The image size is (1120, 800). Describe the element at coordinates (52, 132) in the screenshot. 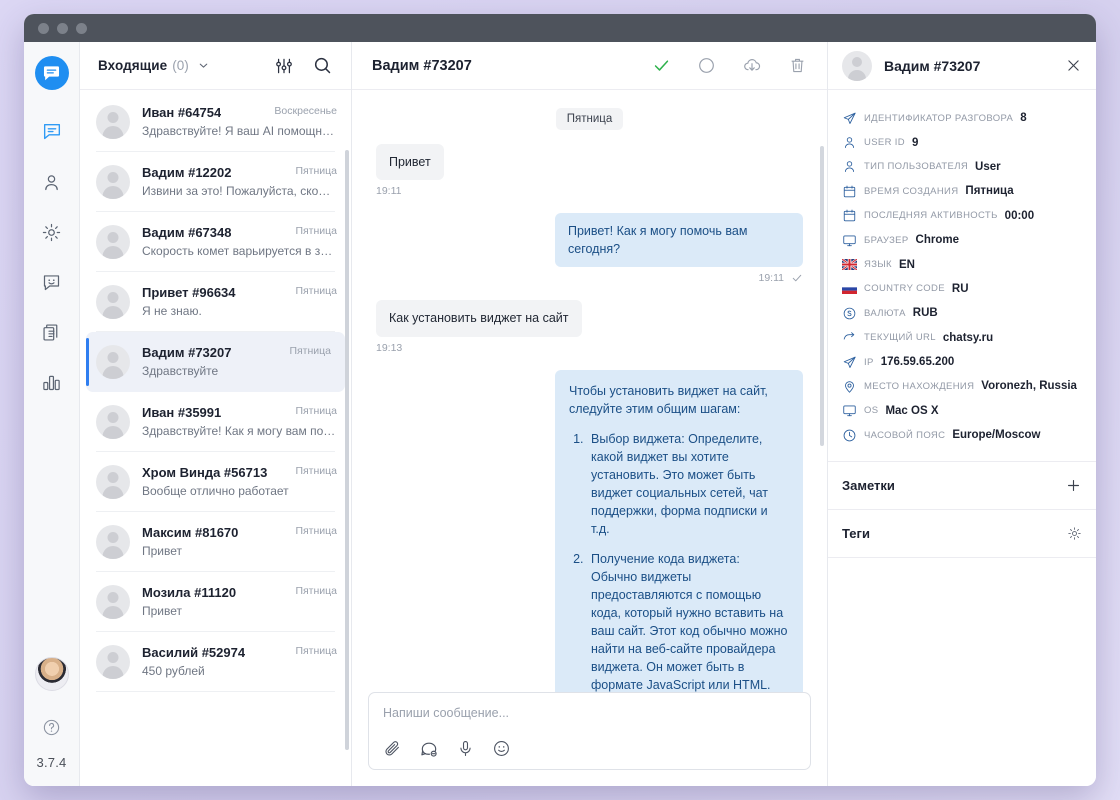

I see `rail-item-chats` at that location.